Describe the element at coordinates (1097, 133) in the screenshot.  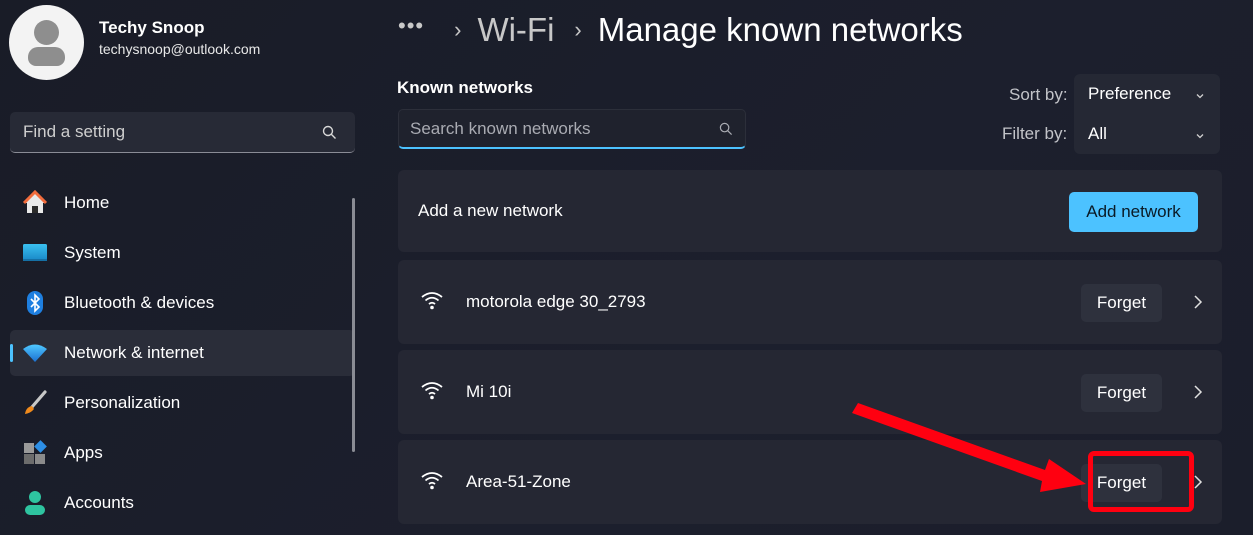
I see `filter-by-value: All` at that location.